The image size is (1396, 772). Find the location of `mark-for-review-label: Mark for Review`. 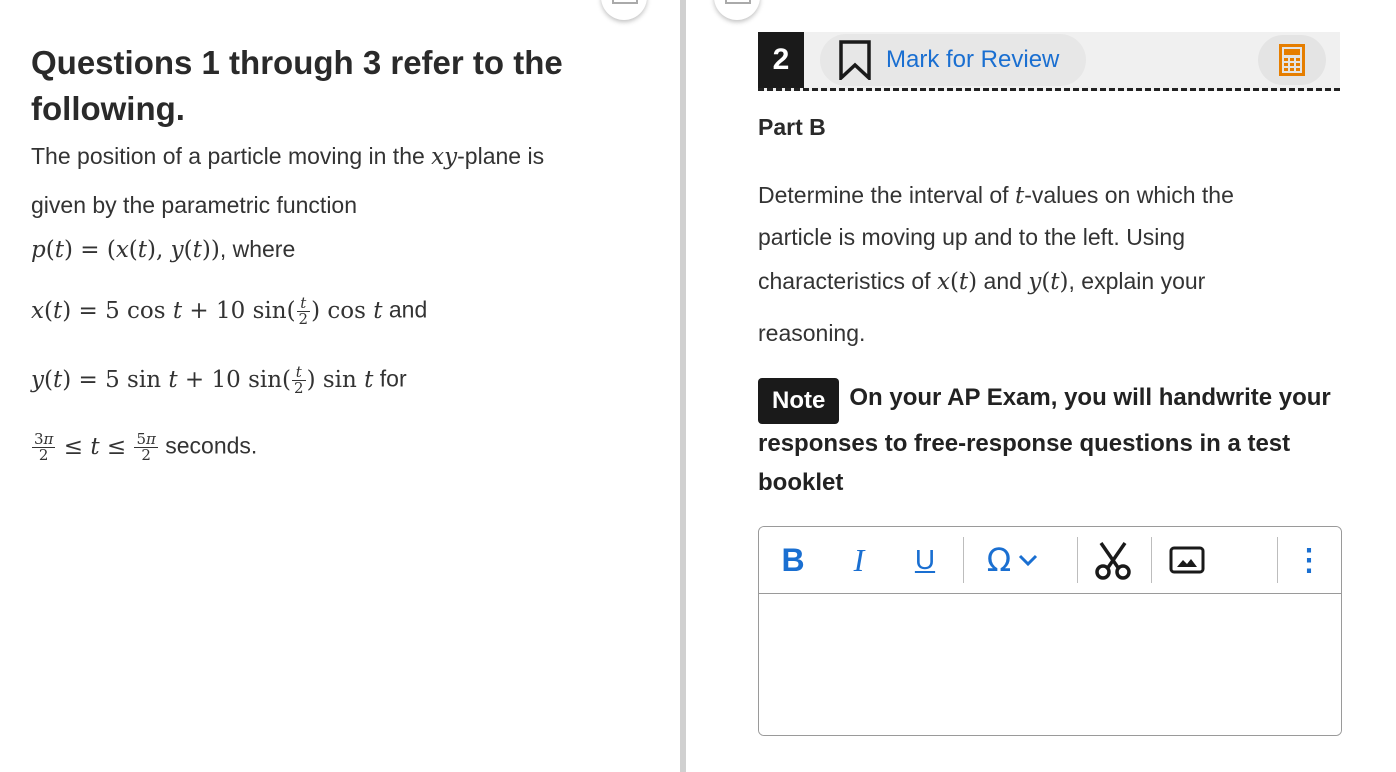

mark-for-review-label: Mark for Review is located at coordinates (973, 59).